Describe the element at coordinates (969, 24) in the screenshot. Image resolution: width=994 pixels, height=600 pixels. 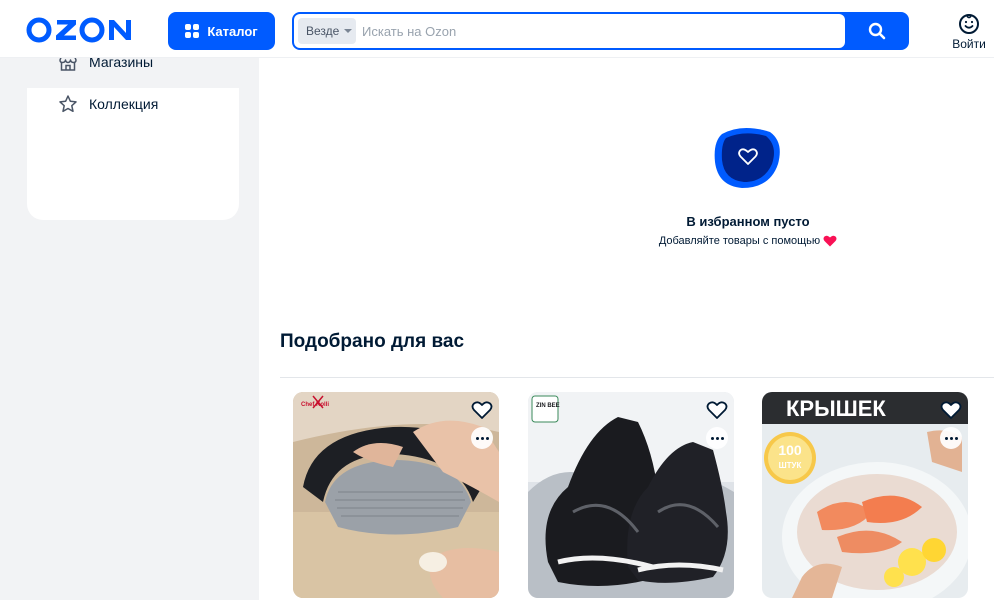
I see `user-face-icon` at that location.